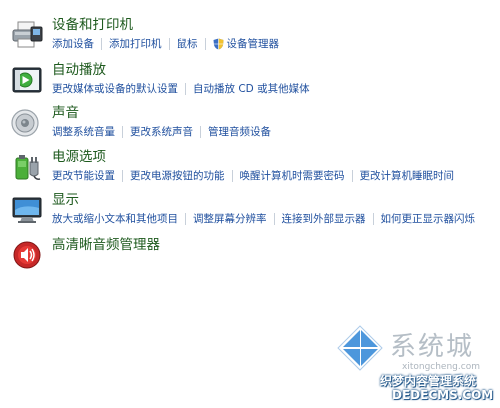  I want to click on watermark-cms-name: 织梦内容管理系统, so click(428, 381).